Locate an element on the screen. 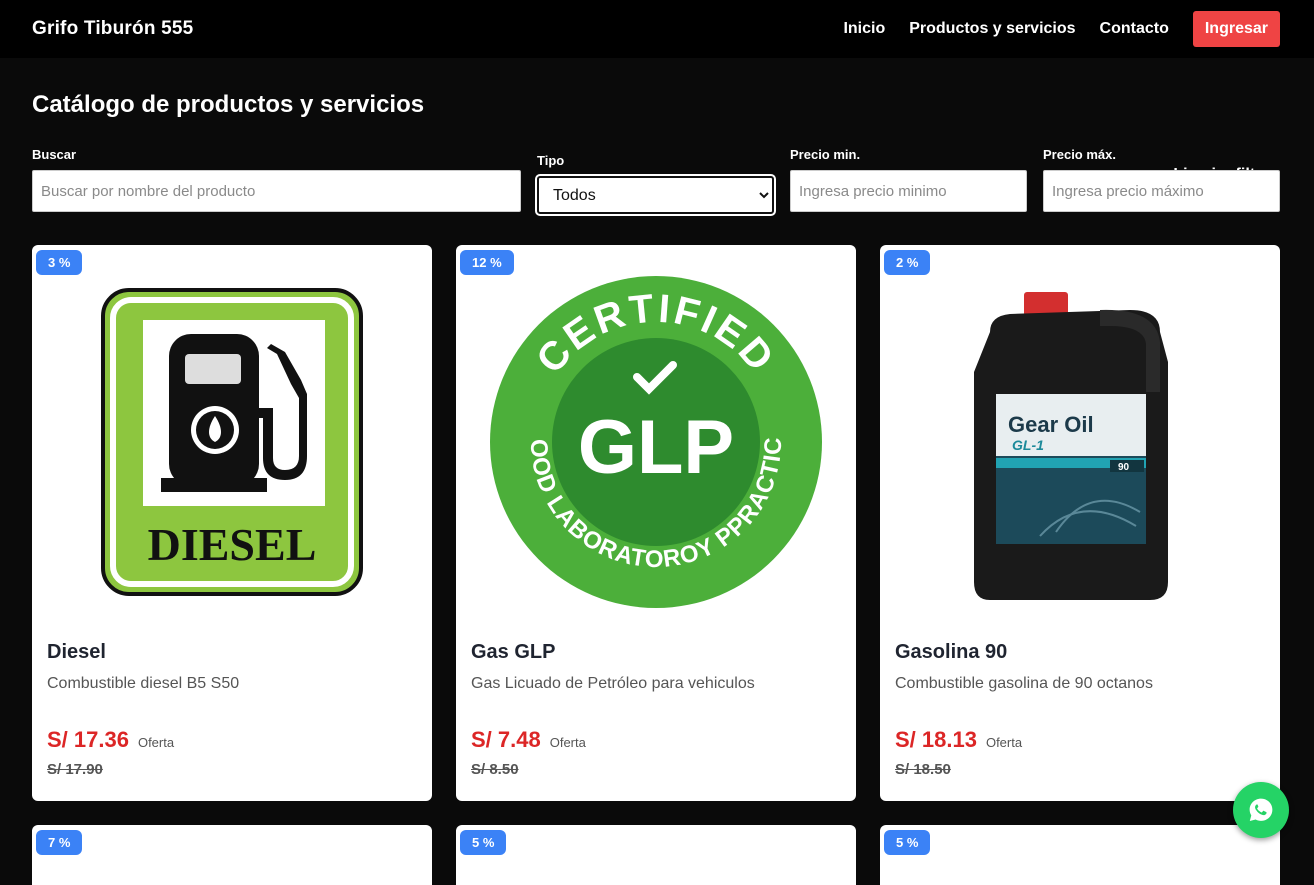  product-card: 7 % is located at coordinates (232, 855).